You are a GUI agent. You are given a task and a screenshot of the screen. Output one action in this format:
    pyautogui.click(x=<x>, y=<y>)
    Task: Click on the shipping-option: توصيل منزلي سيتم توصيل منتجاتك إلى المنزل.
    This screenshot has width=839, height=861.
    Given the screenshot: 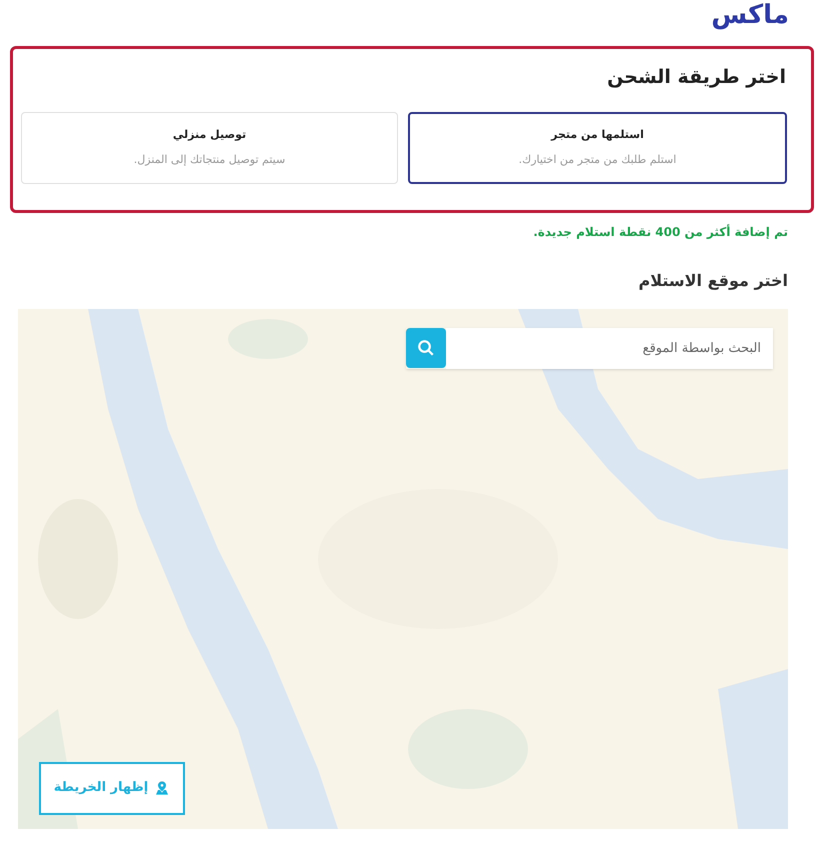 What is the action you would take?
    pyautogui.click(x=209, y=148)
    